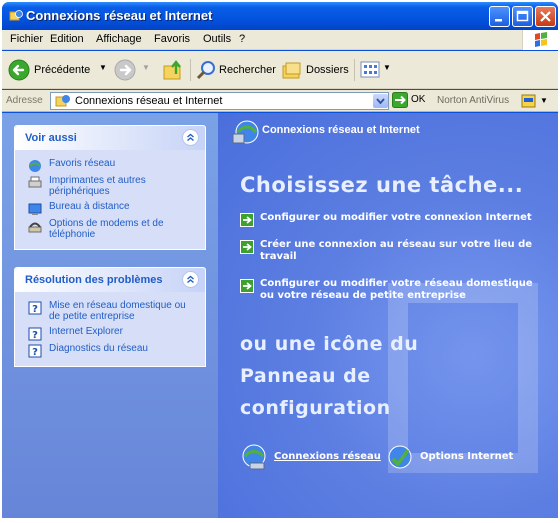 The height and width of the screenshot is (523, 560). I want to click on norton-antivirus-label: Norton AntiVirus, so click(473, 100).